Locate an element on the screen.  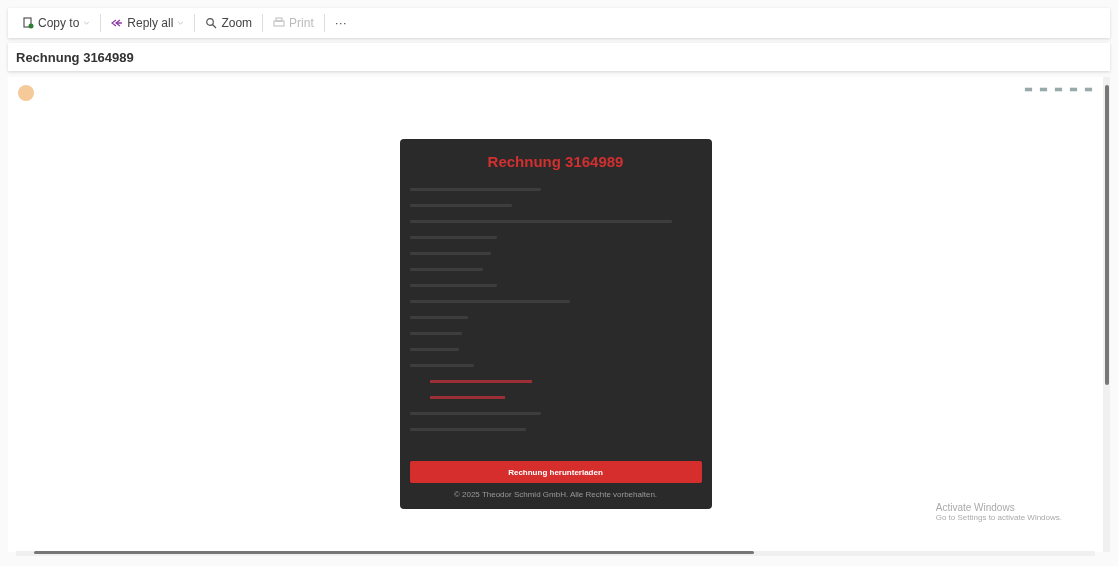
email-subject: Rechnung 3164989 is located at coordinates (559, 57).